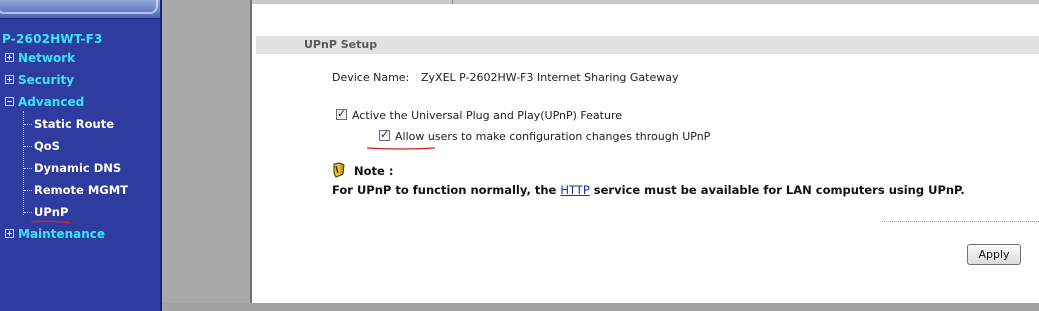 This screenshot has width=1039, height=311. What do you see at coordinates (384, 134) in the screenshot?
I see `allow-config-checkbox` at bounding box center [384, 134].